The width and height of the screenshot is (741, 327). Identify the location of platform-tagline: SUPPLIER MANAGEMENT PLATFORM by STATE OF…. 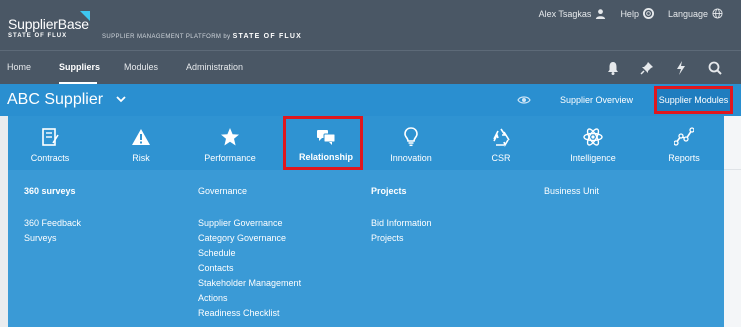
(202, 36).